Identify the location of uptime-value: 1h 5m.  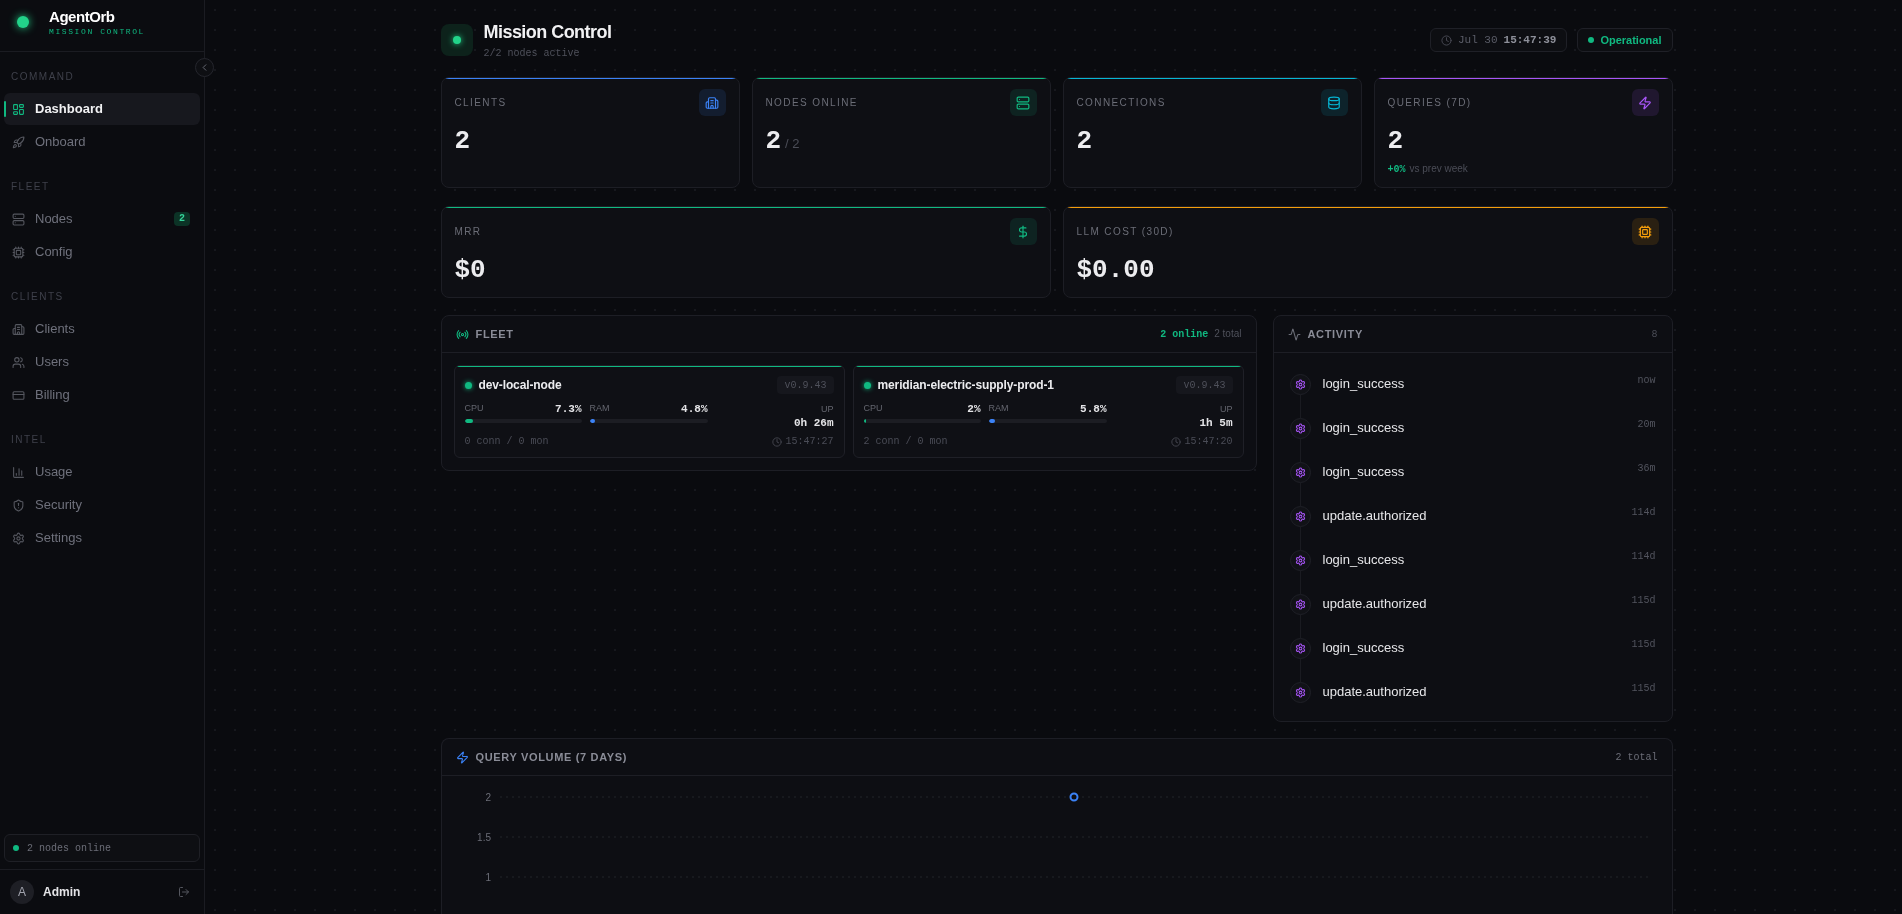
(1216, 423).